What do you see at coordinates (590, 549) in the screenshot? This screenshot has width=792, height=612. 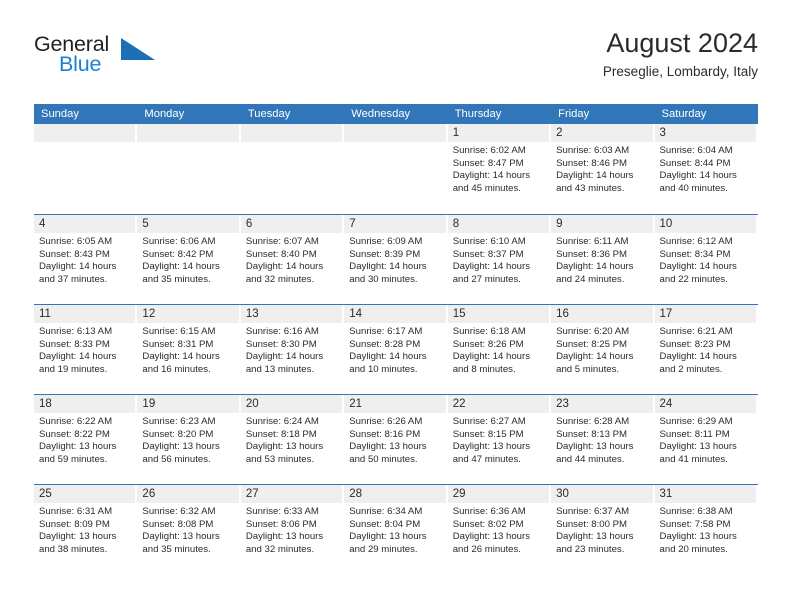 I see `daylight-text-line2: and 23 minutes.` at bounding box center [590, 549].